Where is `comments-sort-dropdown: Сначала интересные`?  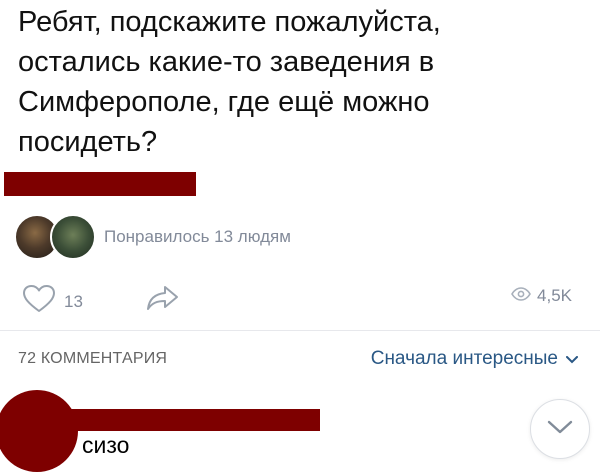 comments-sort-dropdown: Сначала интересные is located at coordinates (474, 359).